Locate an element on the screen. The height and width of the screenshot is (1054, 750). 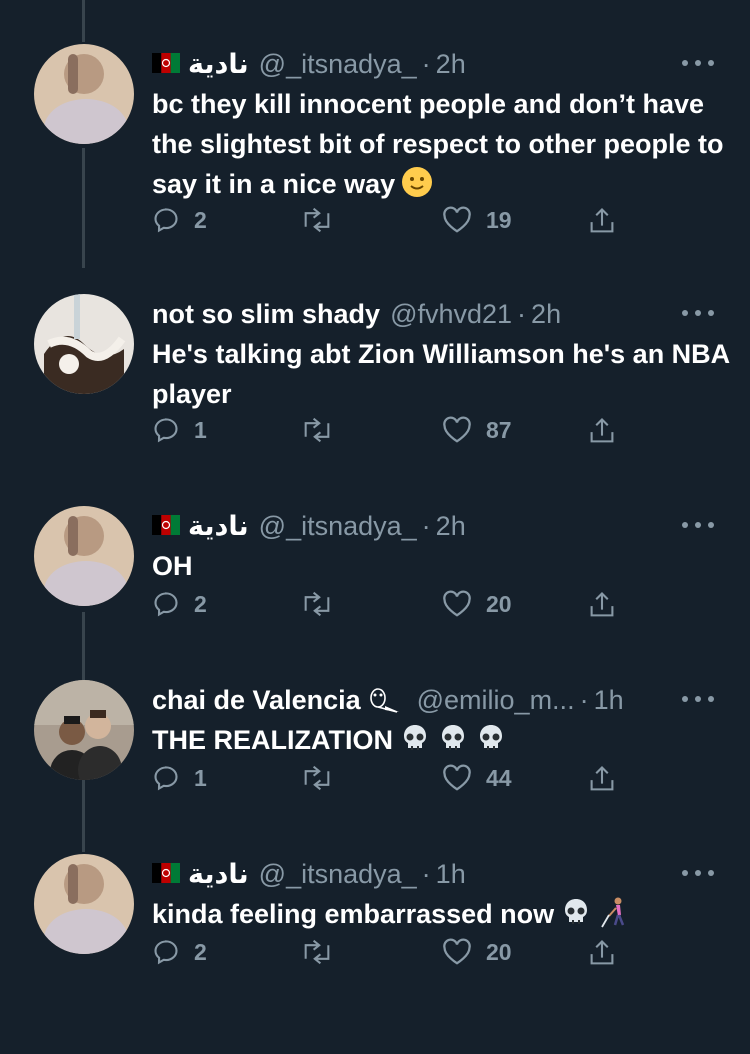
owl-icon is located at coordinates (383, 700).